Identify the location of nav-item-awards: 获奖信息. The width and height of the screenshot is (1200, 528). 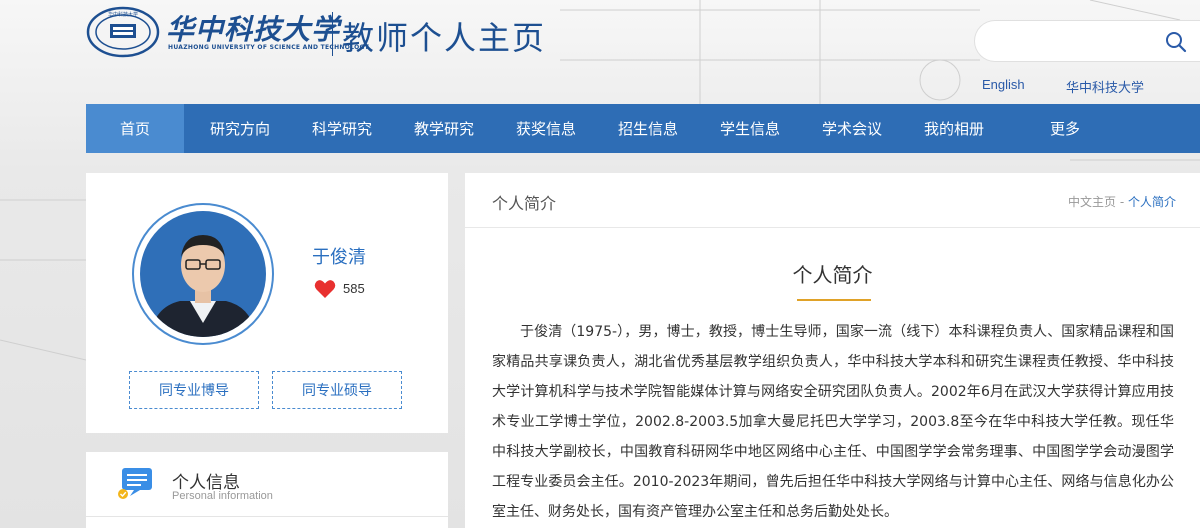
(546, 128).